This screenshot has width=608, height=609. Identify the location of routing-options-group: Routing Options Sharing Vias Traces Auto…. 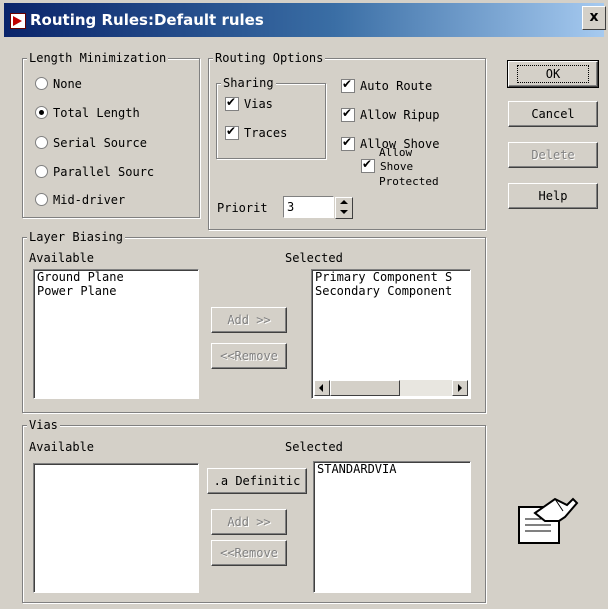
(347, 140).